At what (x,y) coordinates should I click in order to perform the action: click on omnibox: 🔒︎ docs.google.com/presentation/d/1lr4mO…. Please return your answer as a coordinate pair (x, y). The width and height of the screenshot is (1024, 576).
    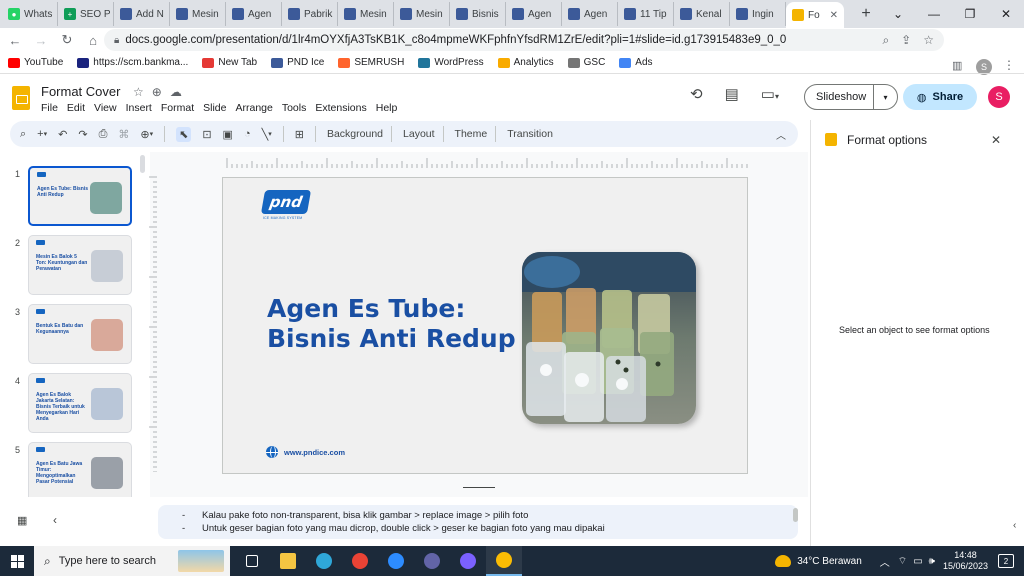
    Looking at the image, I should click on (524, 40).